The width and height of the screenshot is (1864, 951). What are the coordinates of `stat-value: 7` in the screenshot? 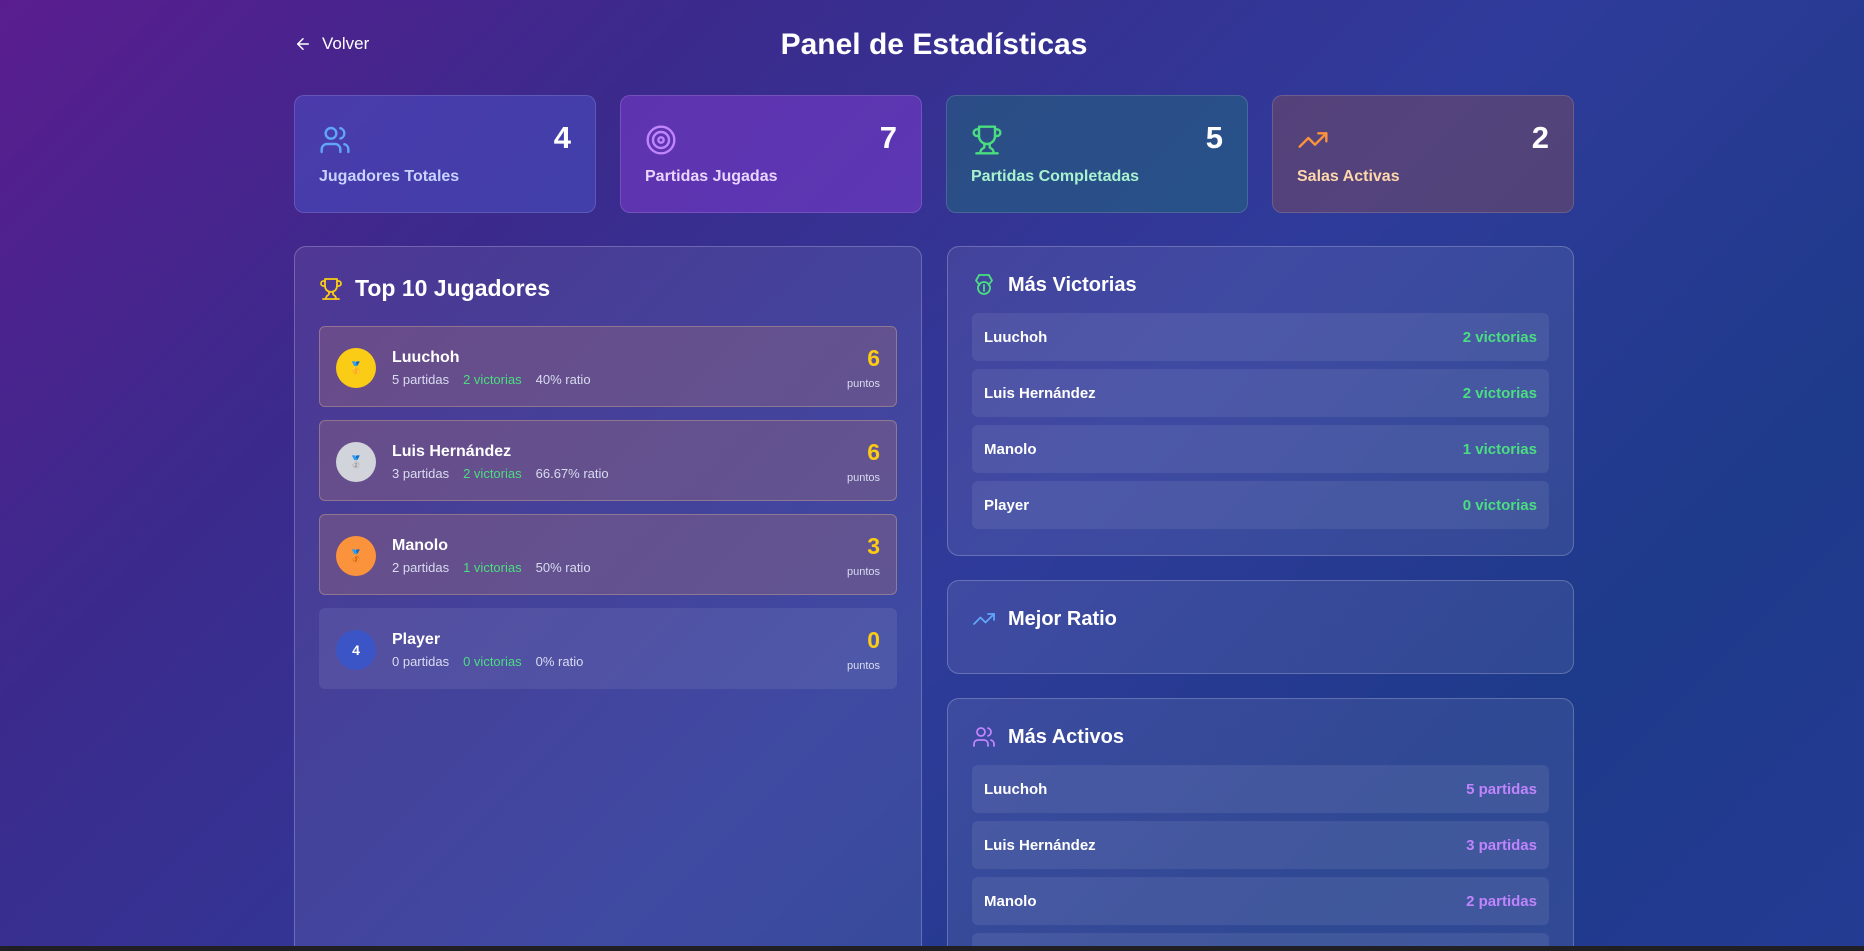 It's located at (888, 137).